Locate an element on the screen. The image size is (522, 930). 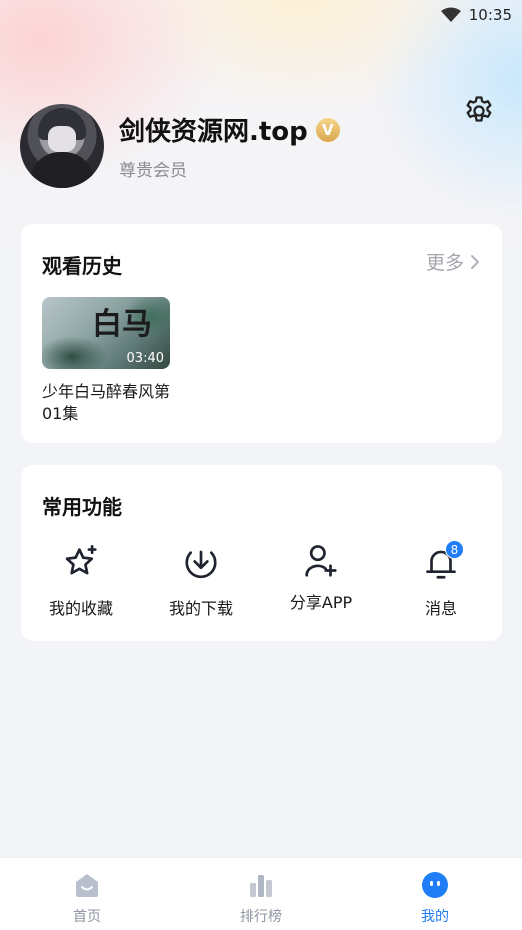
messages-button: 8 消息 is located at coordinates (441, 579).